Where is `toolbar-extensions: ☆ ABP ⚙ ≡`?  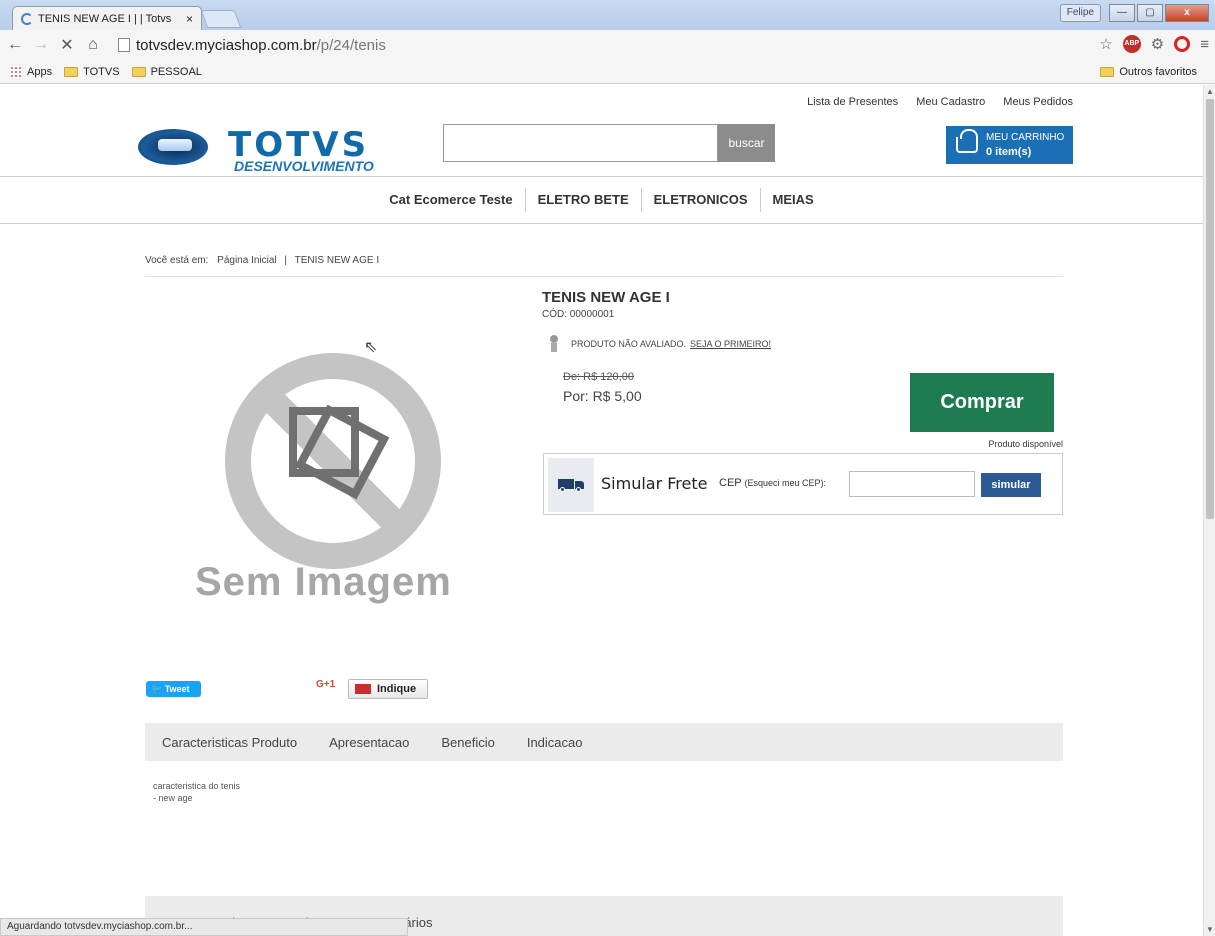 toolbar-extensions: ☆ ABP ⚙ ≡ is located at coordinates (1154, 44).